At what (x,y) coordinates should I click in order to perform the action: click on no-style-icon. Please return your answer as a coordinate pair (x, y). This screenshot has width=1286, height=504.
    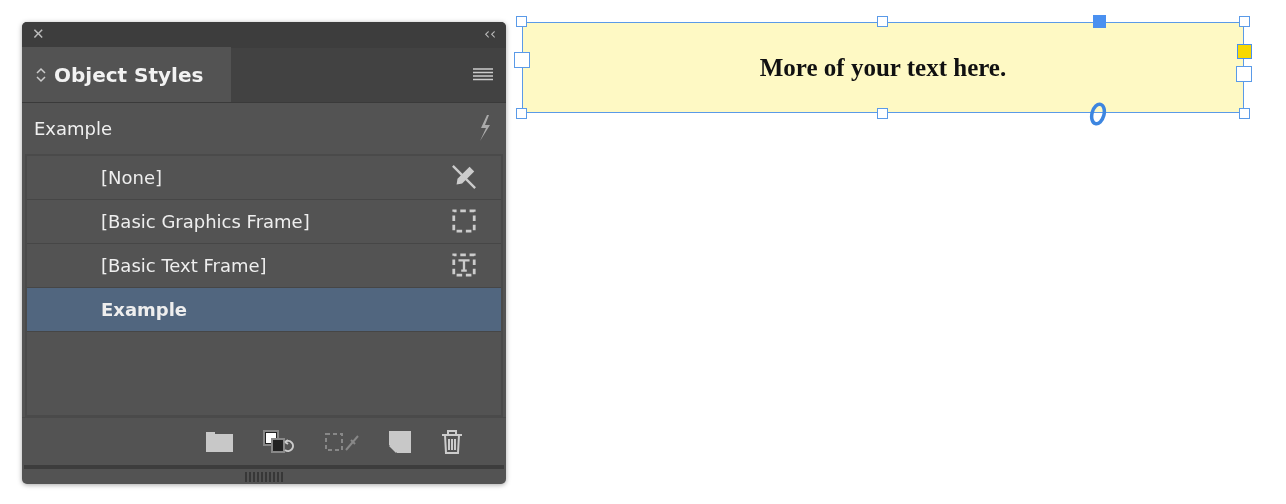
    Looking at the image, I should click on (464, 177).